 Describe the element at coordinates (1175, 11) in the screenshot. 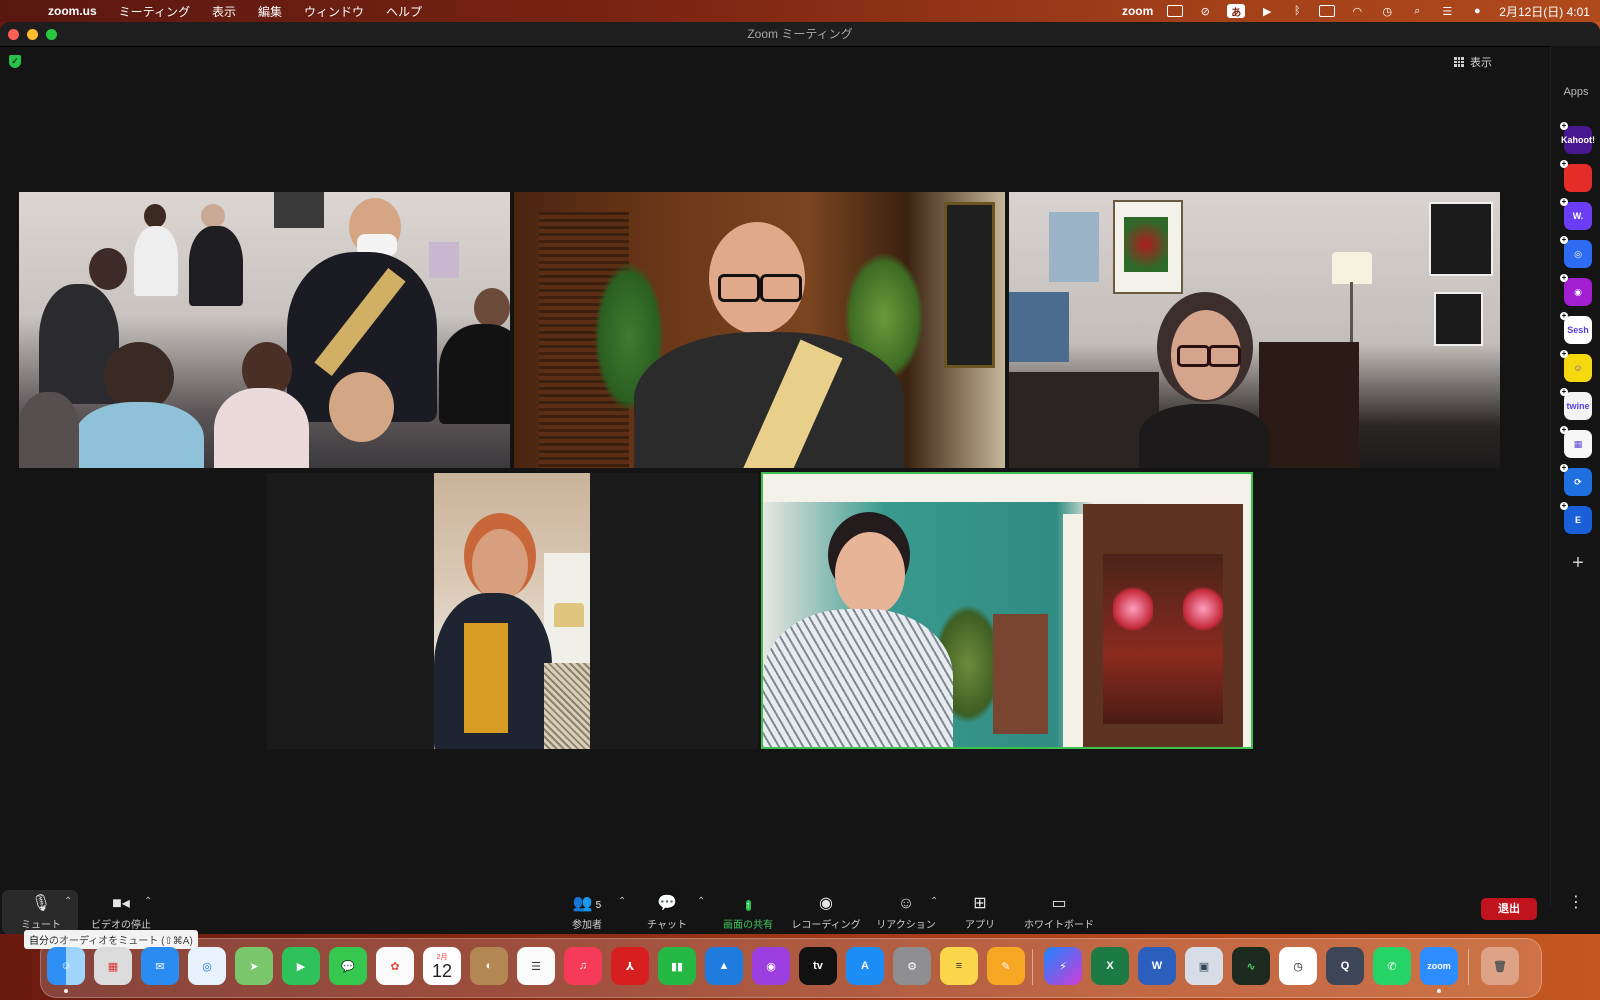

I see `screen-icon` at that location.